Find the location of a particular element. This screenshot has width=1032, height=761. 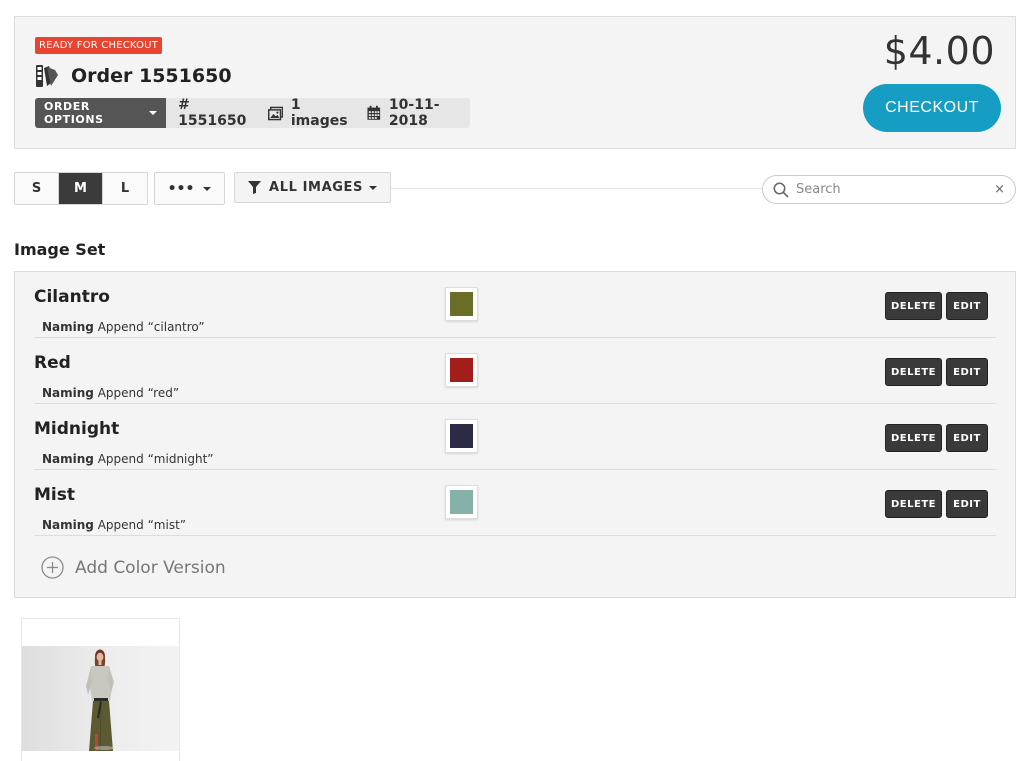

order-date: 10-11-2018 is located at coordinates (418, 113).